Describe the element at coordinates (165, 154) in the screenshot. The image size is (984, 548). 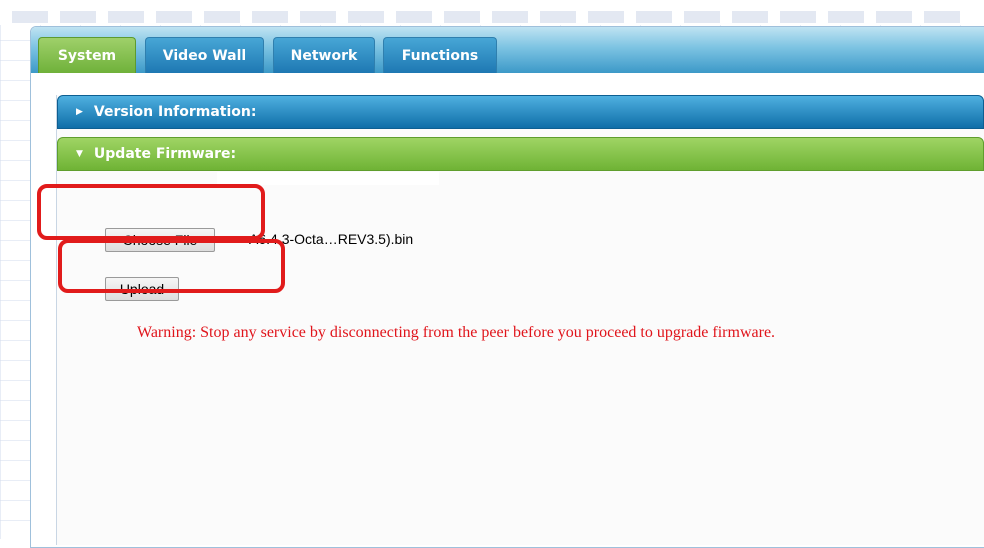
I see `update-firmware-title: Update Firmware:` at that location.